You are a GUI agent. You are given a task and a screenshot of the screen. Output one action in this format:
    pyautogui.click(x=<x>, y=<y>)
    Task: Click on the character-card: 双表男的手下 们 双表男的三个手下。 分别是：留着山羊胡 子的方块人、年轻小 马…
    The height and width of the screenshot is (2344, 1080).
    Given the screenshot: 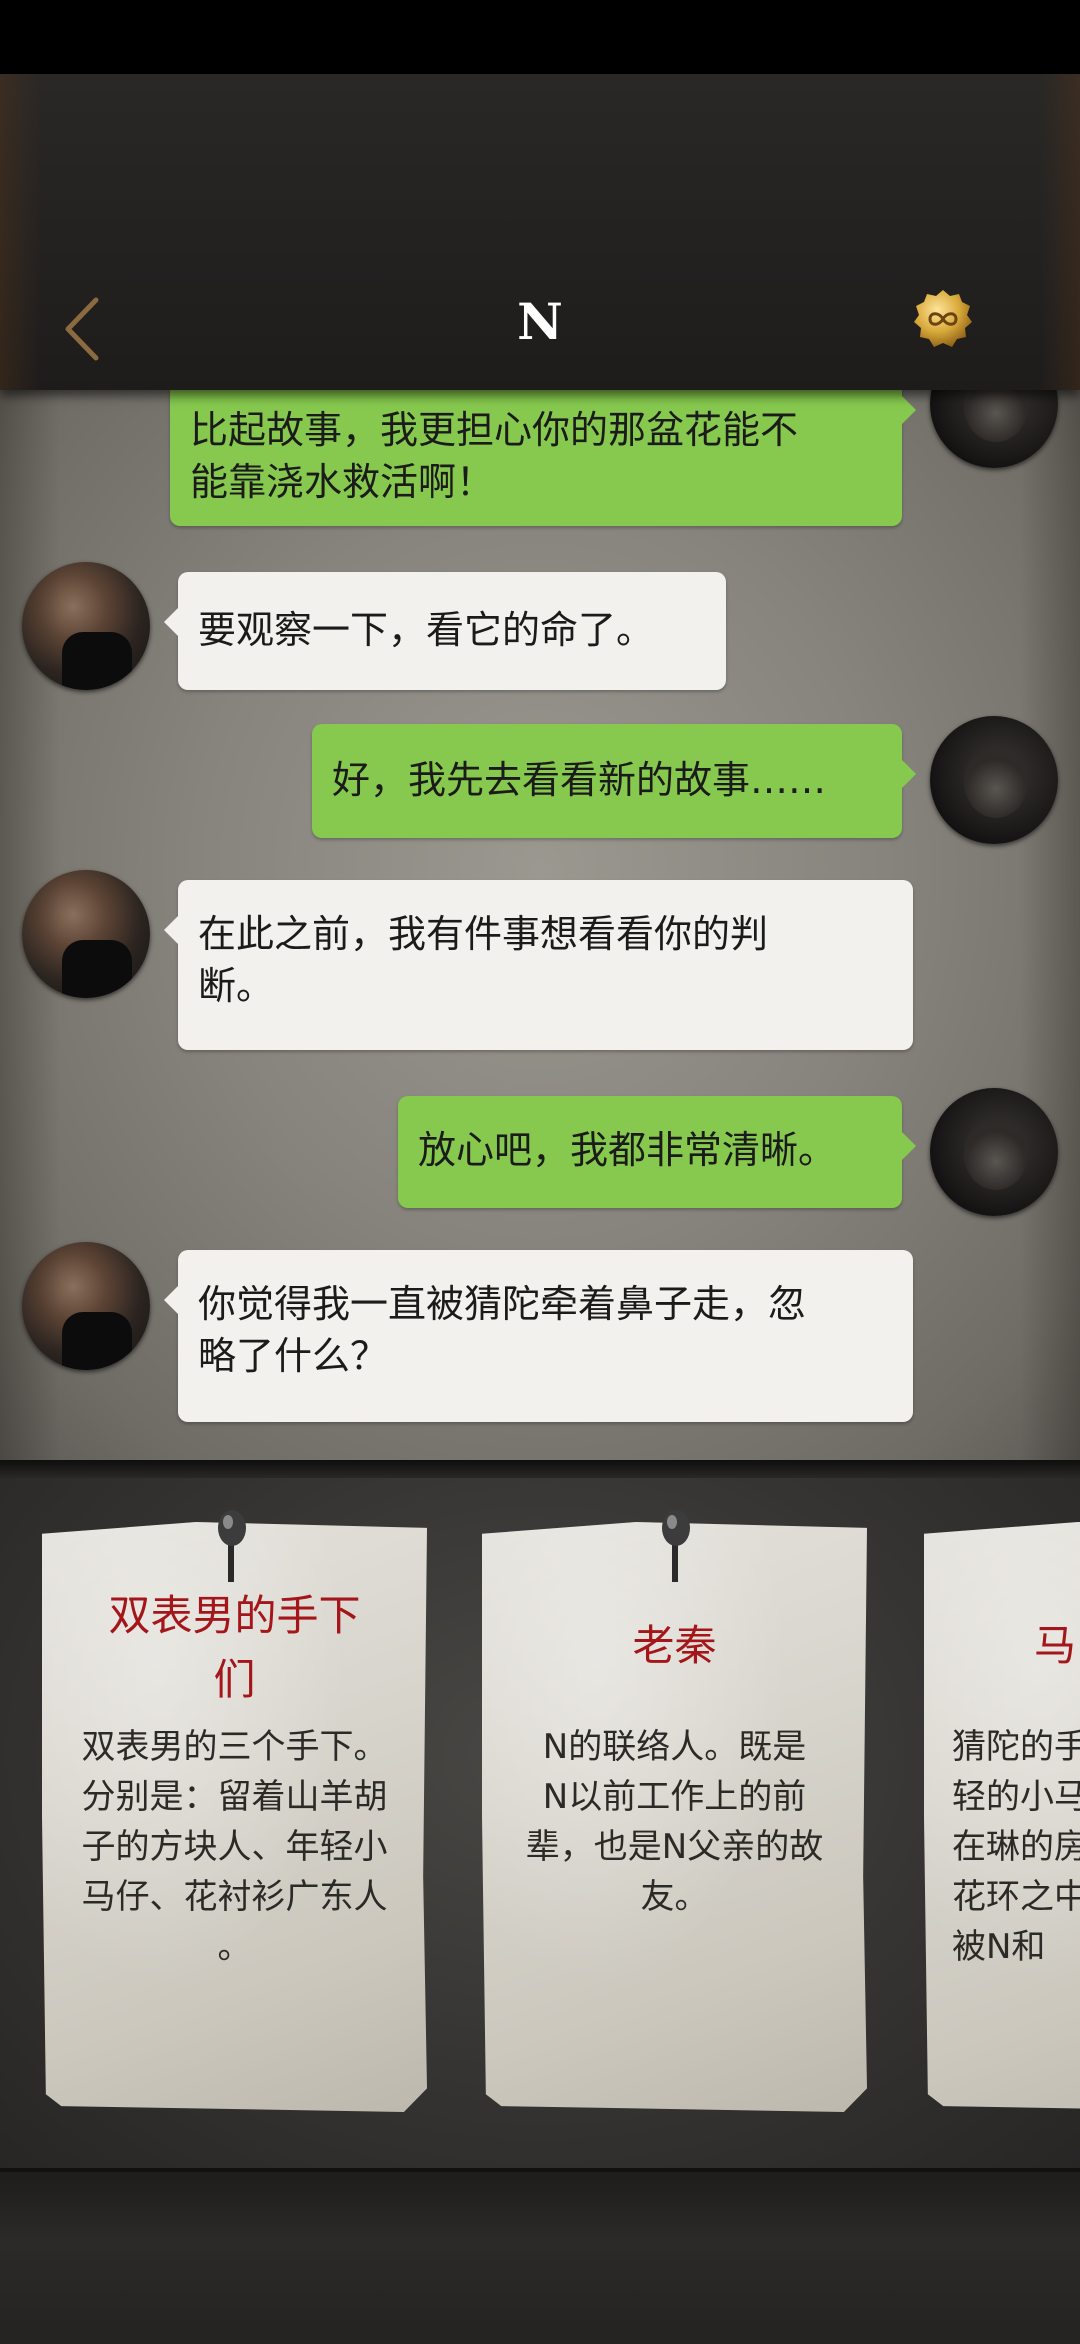 What is the action you would take?
    pyautogui.click(x=234, y=1817)
    